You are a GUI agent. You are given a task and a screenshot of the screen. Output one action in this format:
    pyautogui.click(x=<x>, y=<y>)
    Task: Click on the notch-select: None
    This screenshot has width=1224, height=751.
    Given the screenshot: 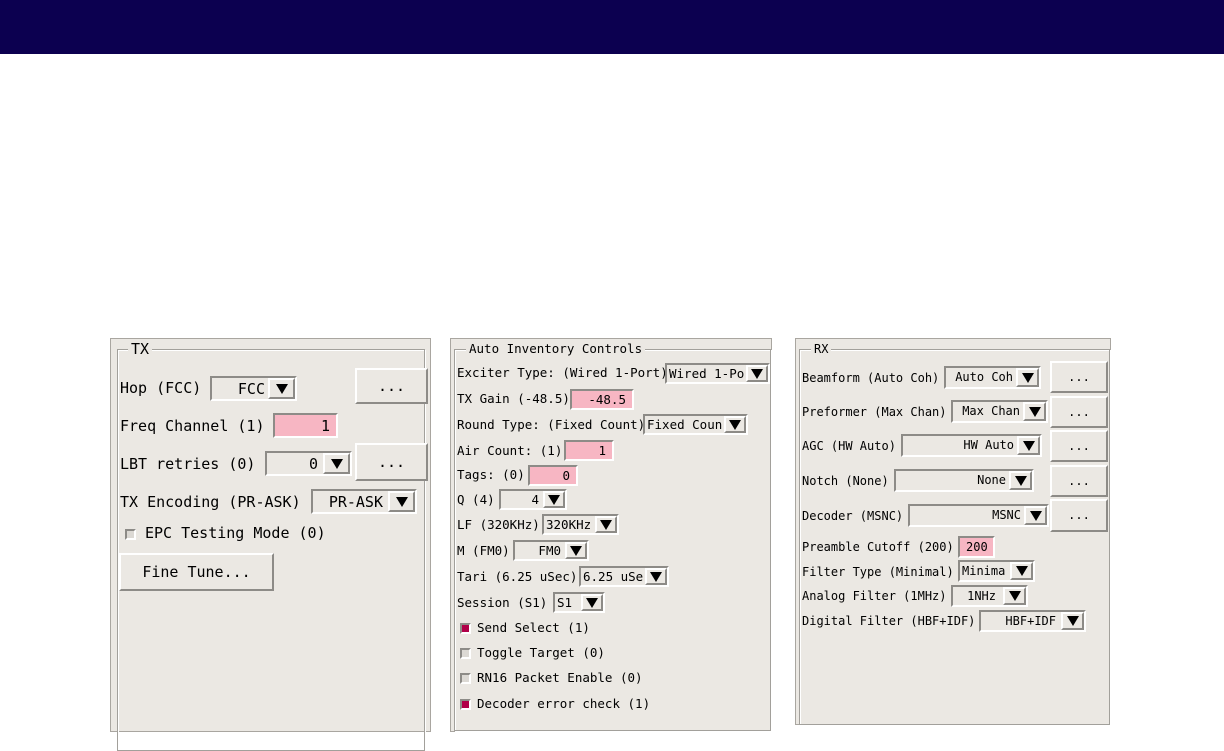 What is the action you would take?
    pyautogui.click(x=964, y=480)
    